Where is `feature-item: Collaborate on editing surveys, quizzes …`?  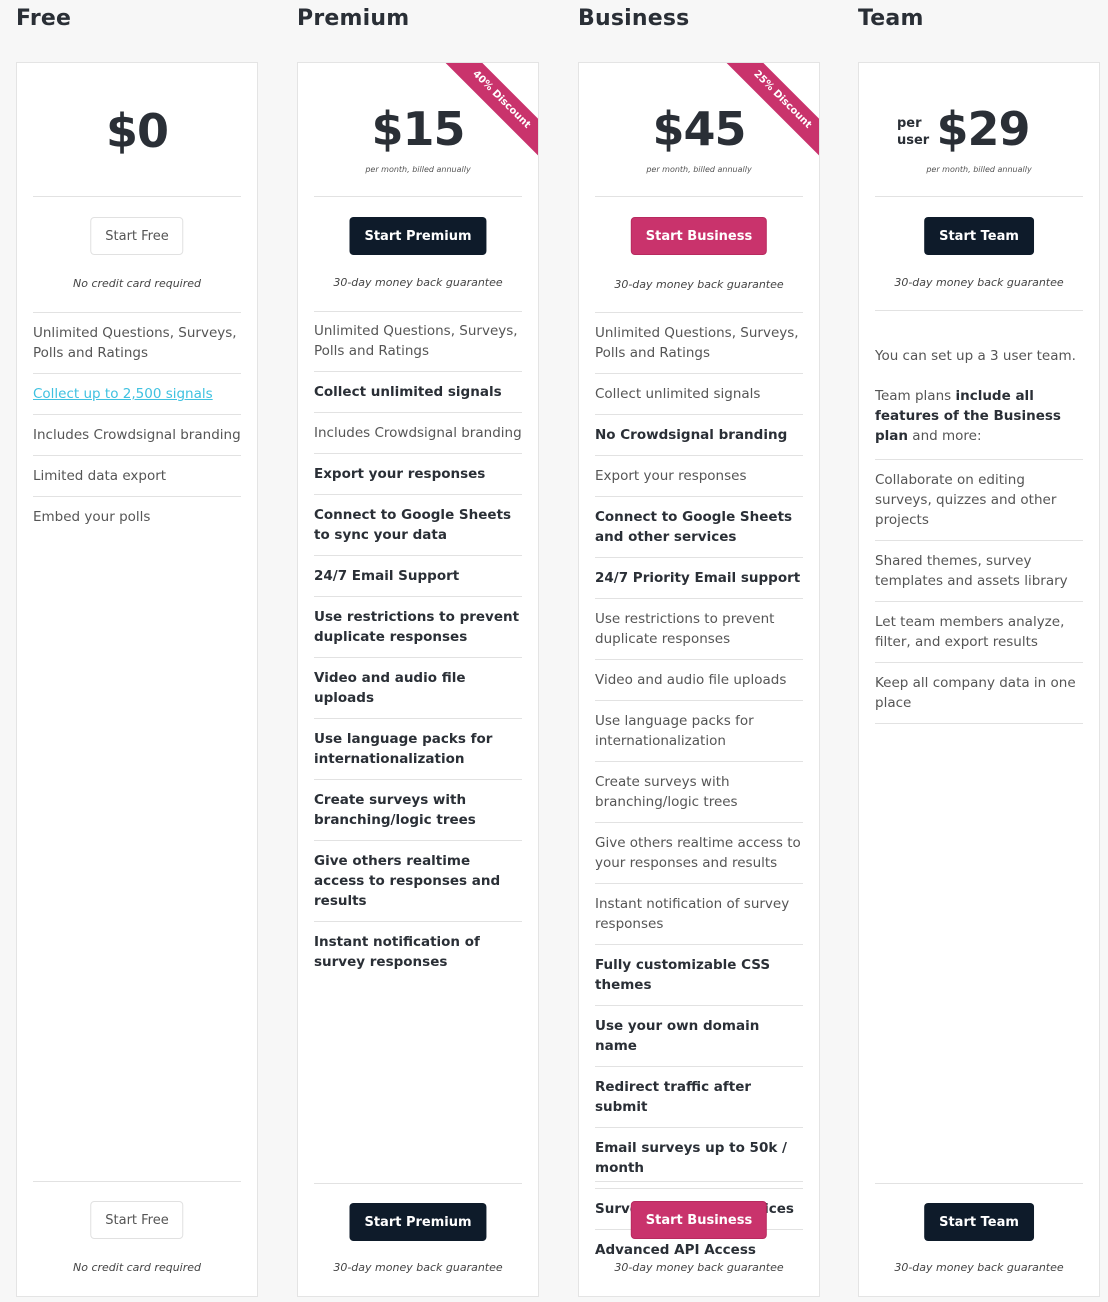 feature-item: Collaborate on editing surveys, quizzes … is located at coordinates (979, 500).